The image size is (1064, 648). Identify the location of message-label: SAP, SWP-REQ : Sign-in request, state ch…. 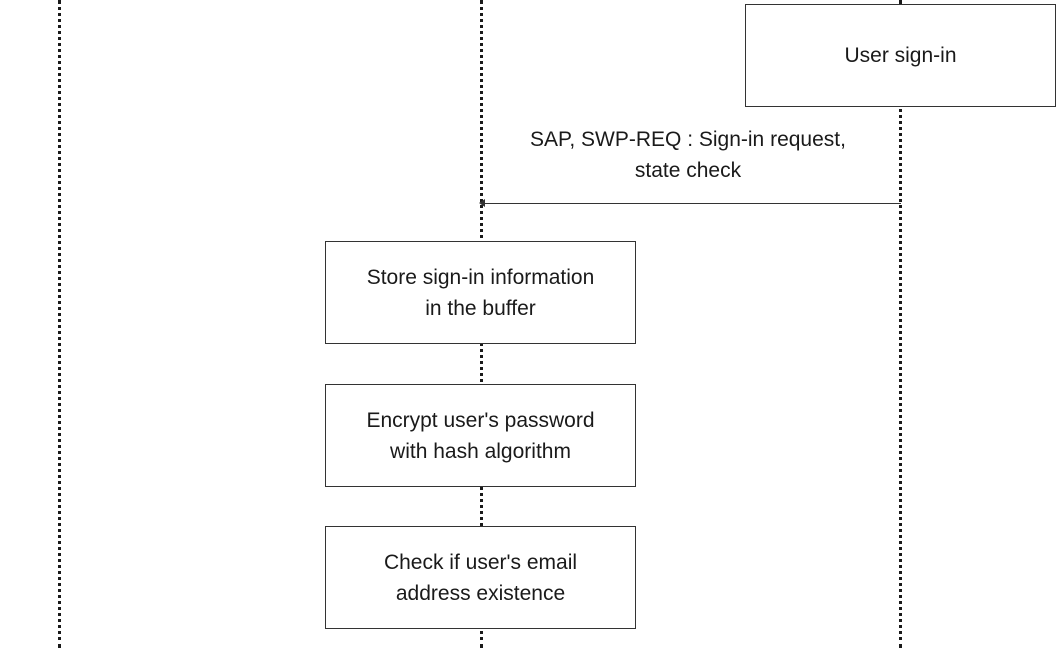
(688, 155).